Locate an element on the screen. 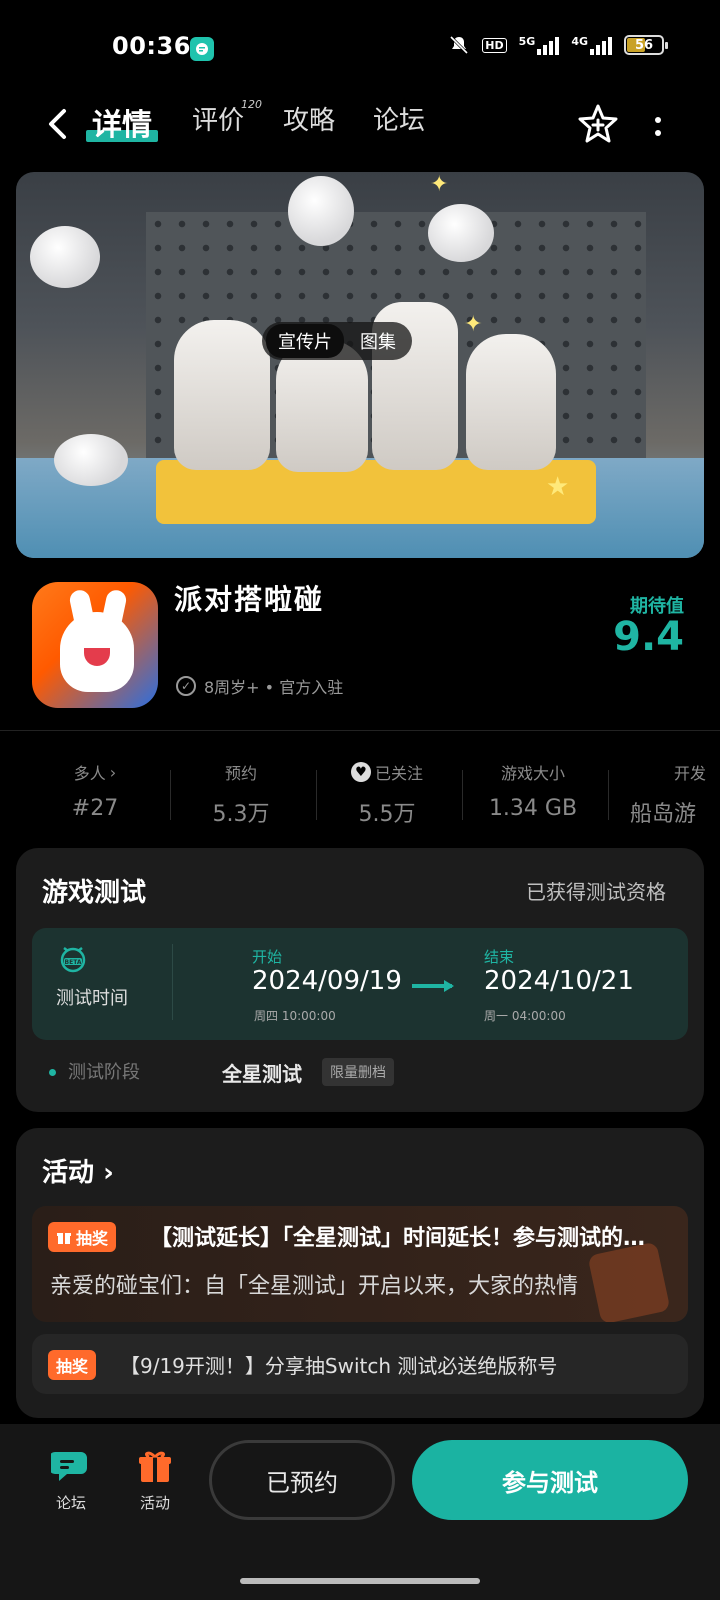 This screenshot has width=720, height=1600. heart-icon: ♥ is located at coordinates (360, 772).